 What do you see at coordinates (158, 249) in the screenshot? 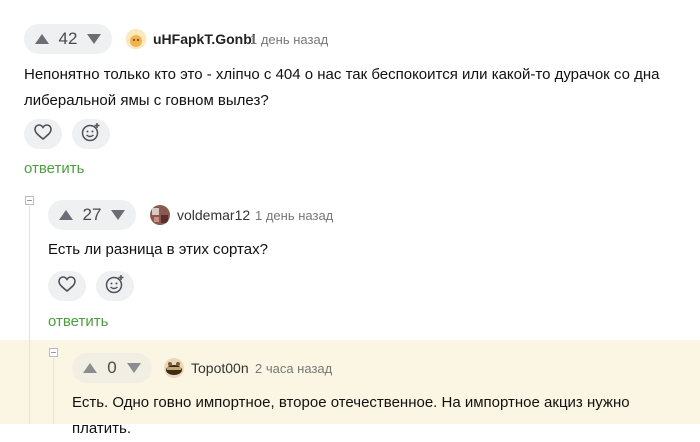
I see `comment-text: Есть ли разница в этих сортах?` at bounding box center [158, 249].